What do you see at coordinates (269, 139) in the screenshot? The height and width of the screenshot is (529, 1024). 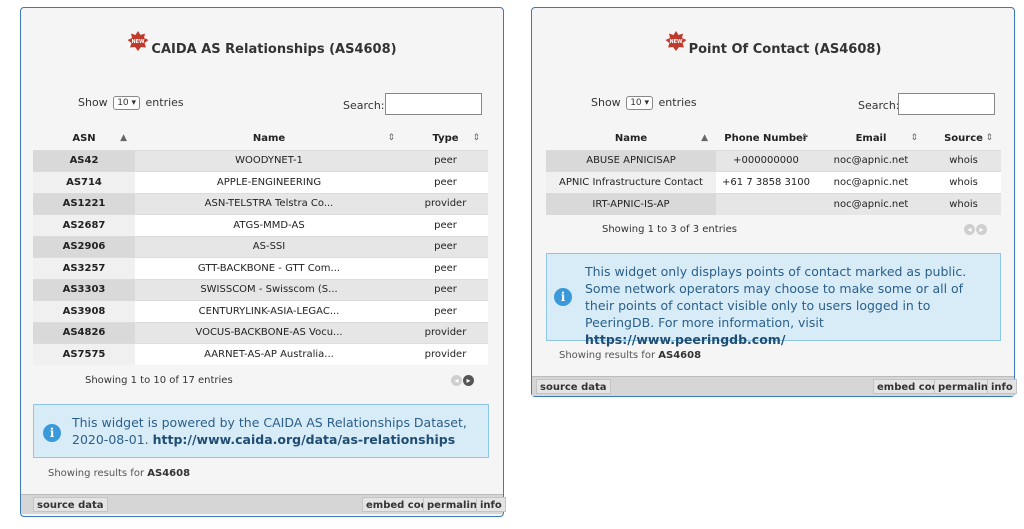 I see `column-header-name: Name ⇕` at bounding box center [269, 139].